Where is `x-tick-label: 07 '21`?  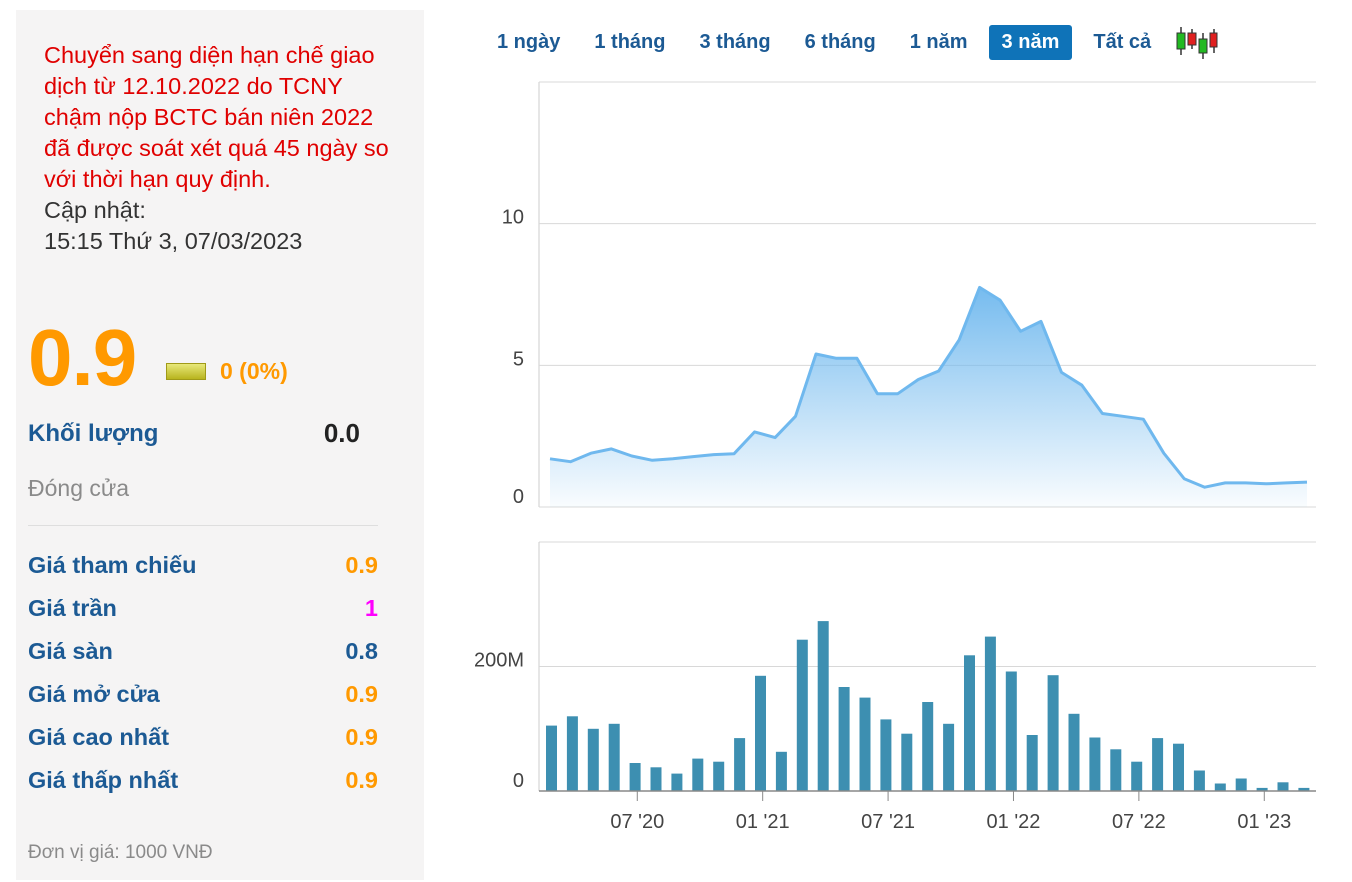
x-tick-label: 07 '21 is located at coordinates (888, 822).